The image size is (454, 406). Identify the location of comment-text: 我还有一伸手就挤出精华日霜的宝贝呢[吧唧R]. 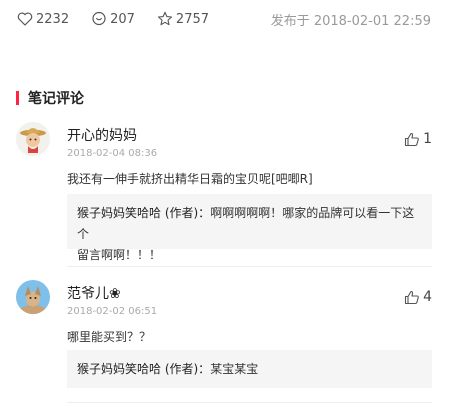
(190, 179).